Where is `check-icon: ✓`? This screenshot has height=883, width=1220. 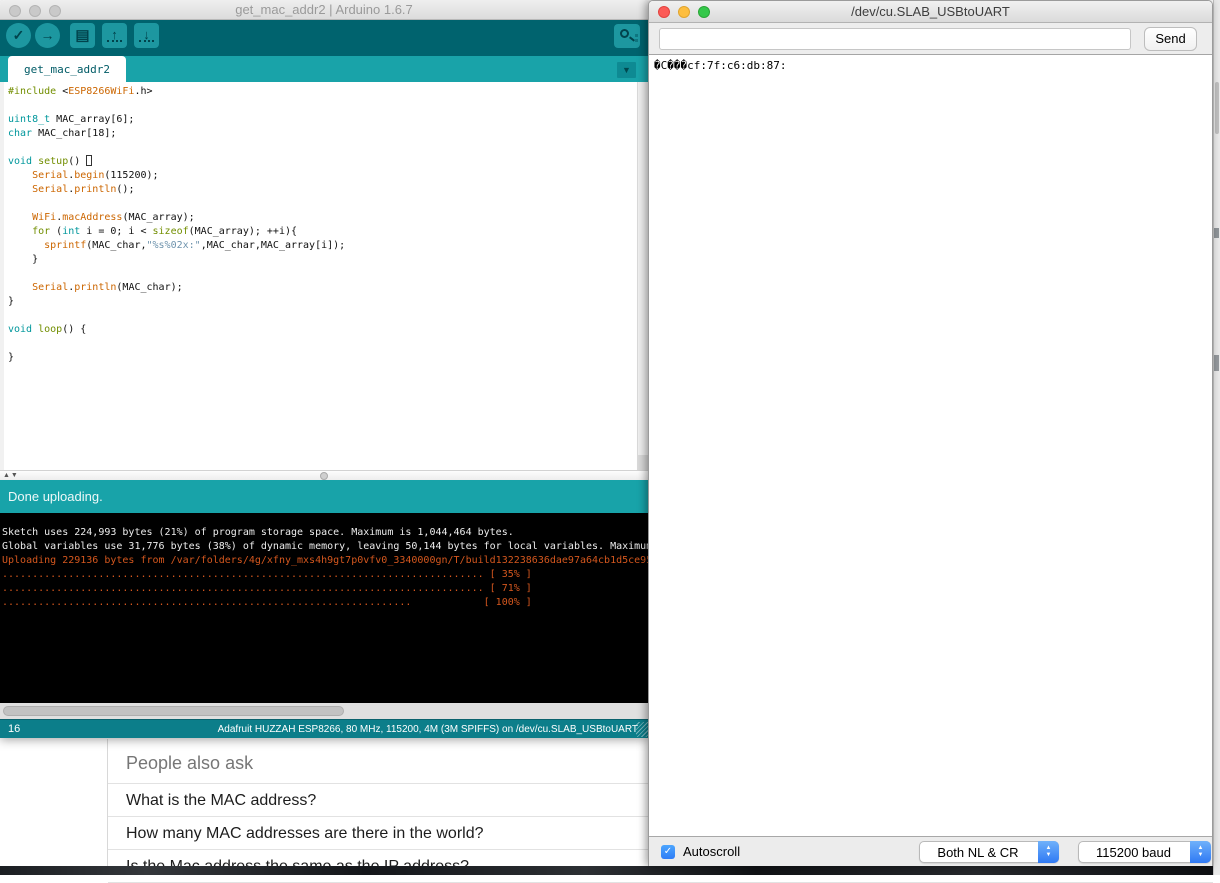 check-icon: ✓ is located at coordinates (19, 35).